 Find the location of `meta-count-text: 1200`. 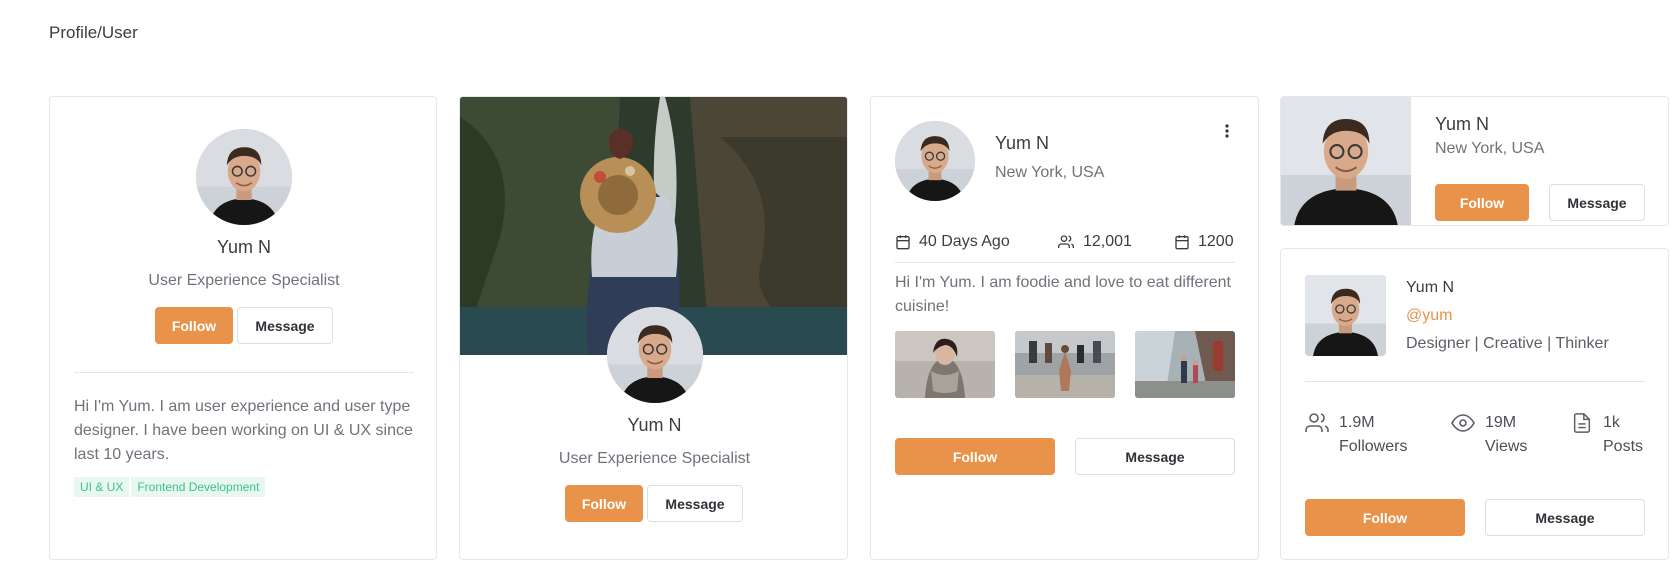

meta-count-text: 1200 is located at coordinates (1216, 241).